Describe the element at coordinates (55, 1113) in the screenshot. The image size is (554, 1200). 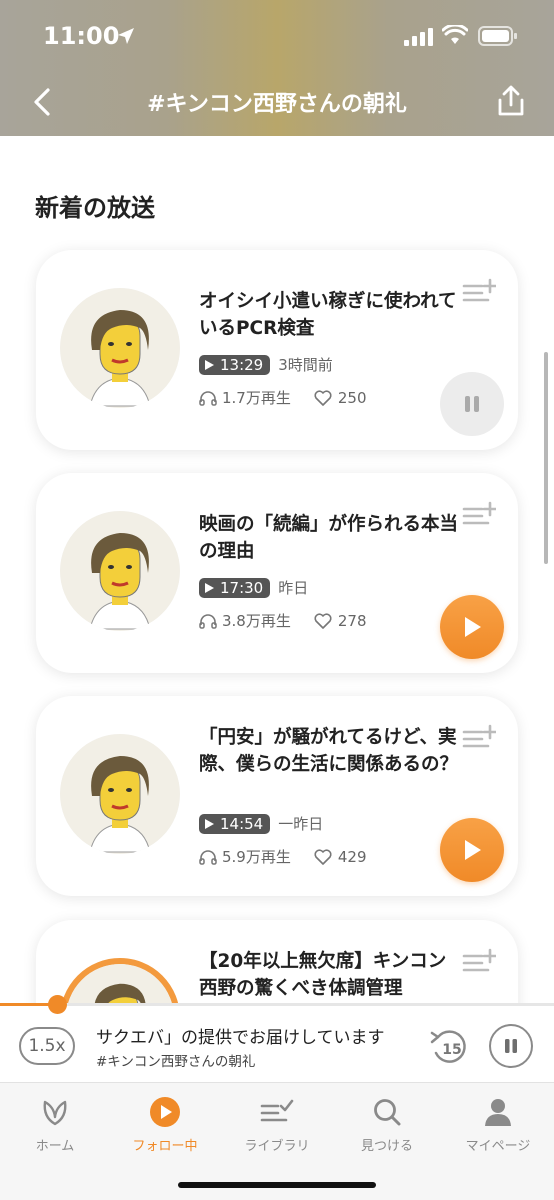
I see `leaf-icon` at that location.